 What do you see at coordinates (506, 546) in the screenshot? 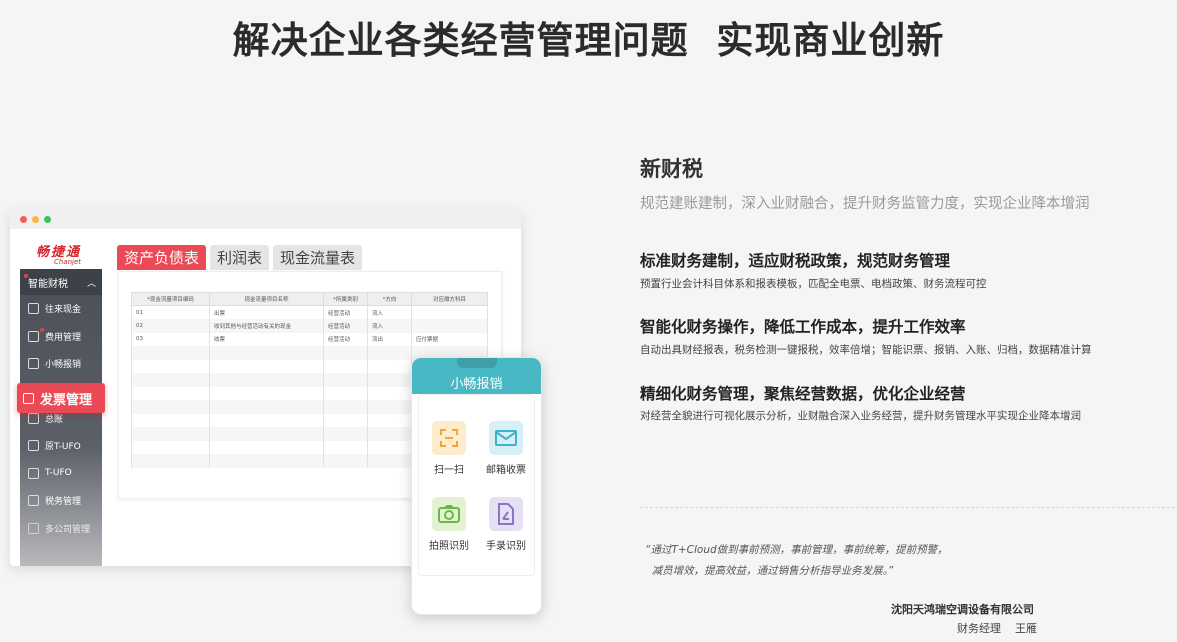
I see `feature-label: 手录识别` at bounding box center [506, 546].